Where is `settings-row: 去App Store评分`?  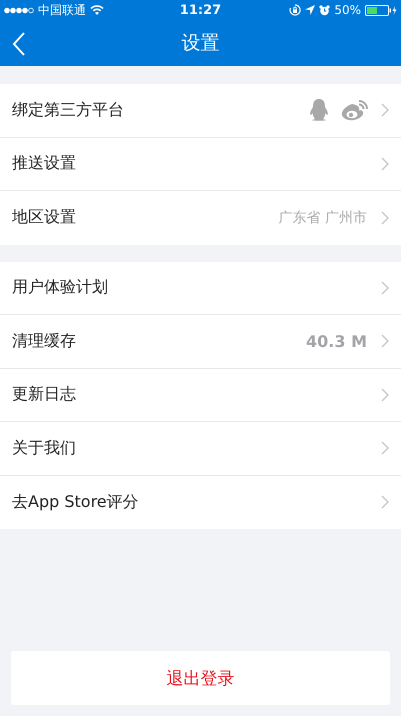
settings-row: 去App Store评分 is located at coordinates (200, 502).